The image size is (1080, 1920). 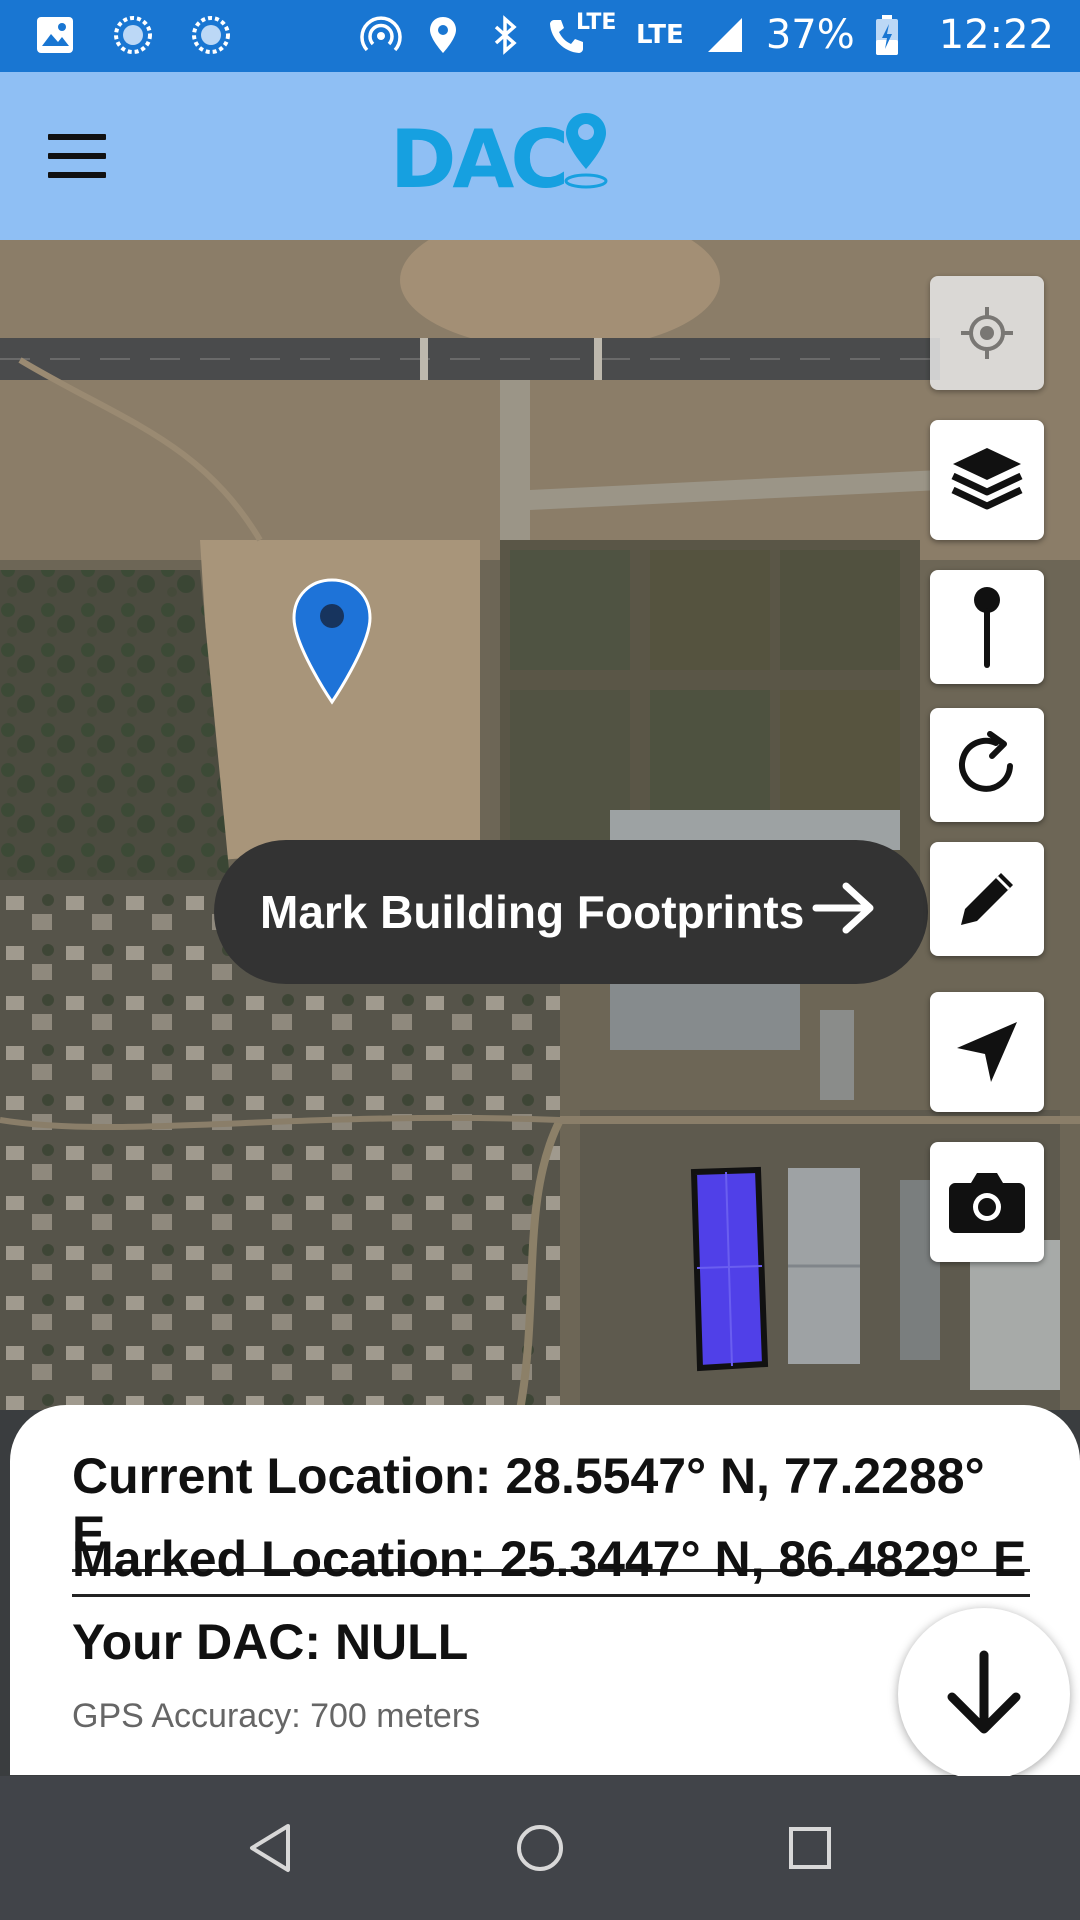 I want to click on app-bar: DAC, so click(x=540, y=156).